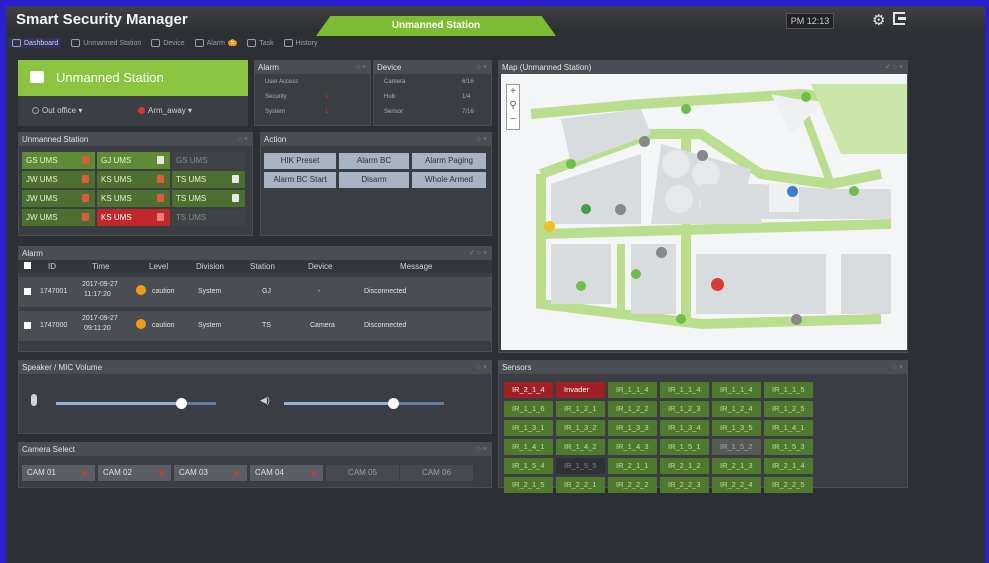  Describe the element at coordinates (632, 466) in the screenshot. I see `sensor-cell: IR_2_1_1` at that location.